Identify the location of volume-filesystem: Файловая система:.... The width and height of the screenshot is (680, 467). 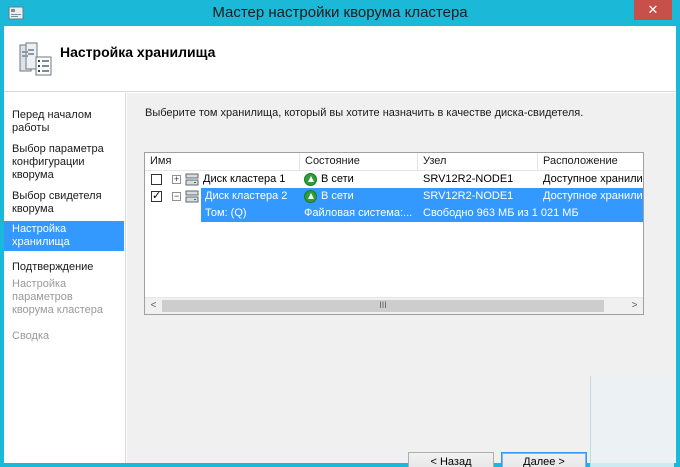
(358, 213).